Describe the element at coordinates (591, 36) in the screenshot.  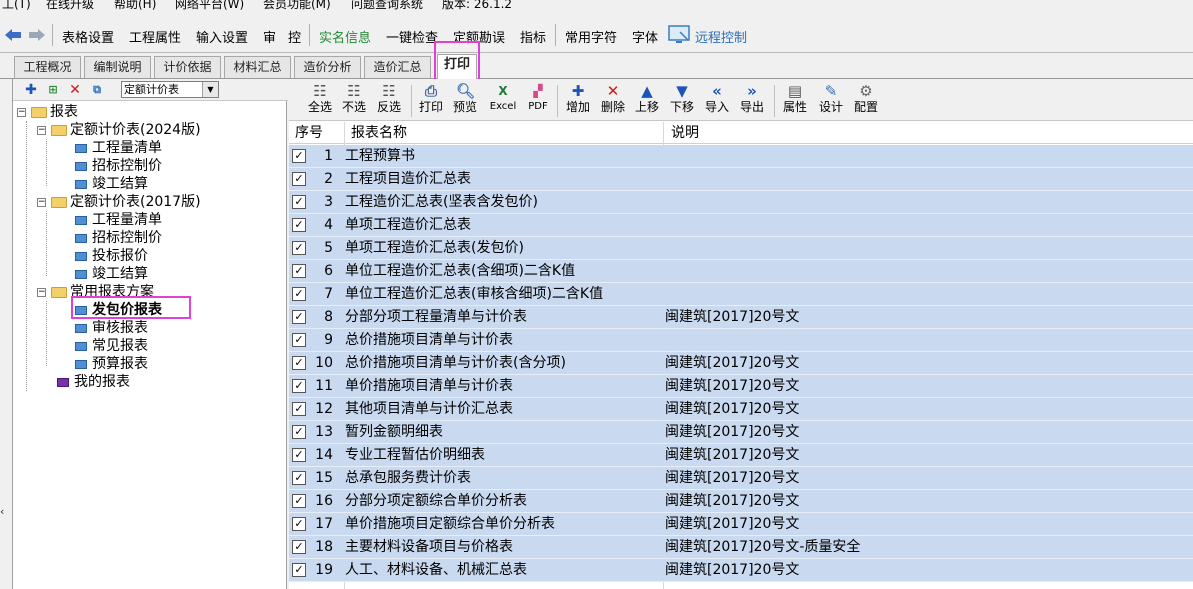
I see `common-chars-button: 常用字符` at that location.